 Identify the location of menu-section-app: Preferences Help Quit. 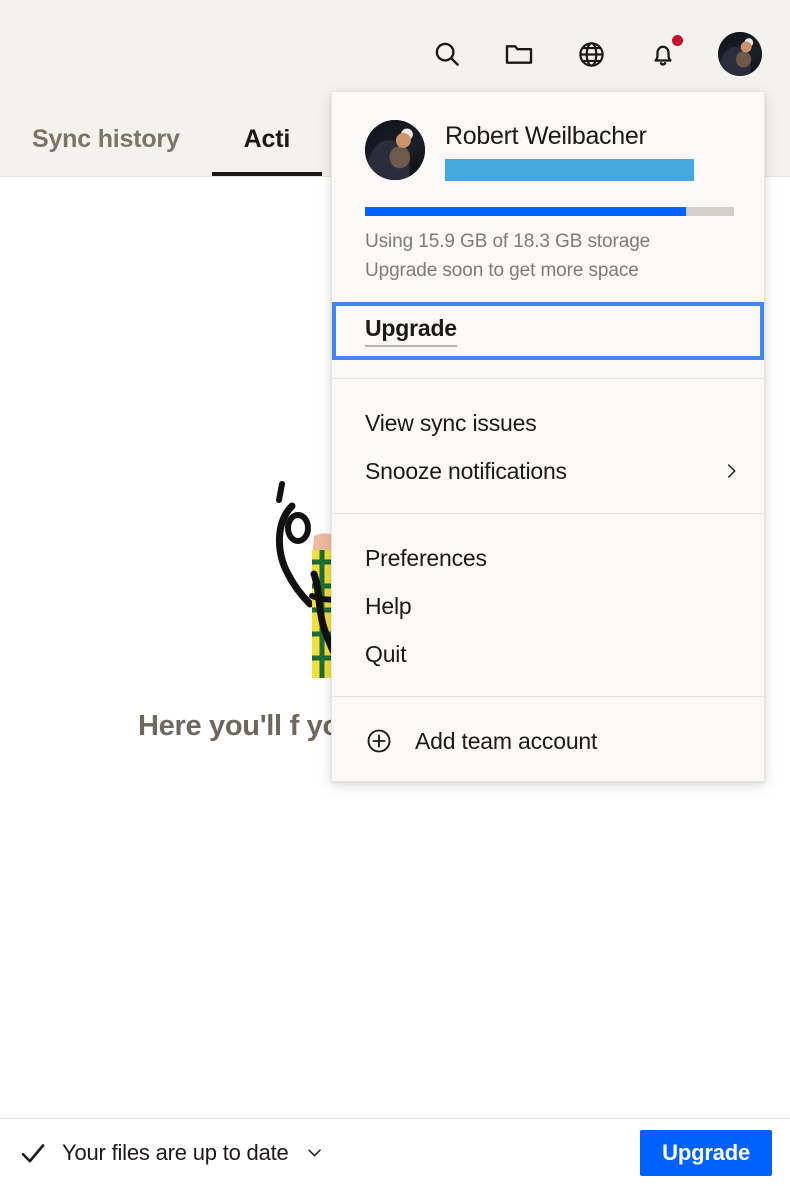
(548, 605).